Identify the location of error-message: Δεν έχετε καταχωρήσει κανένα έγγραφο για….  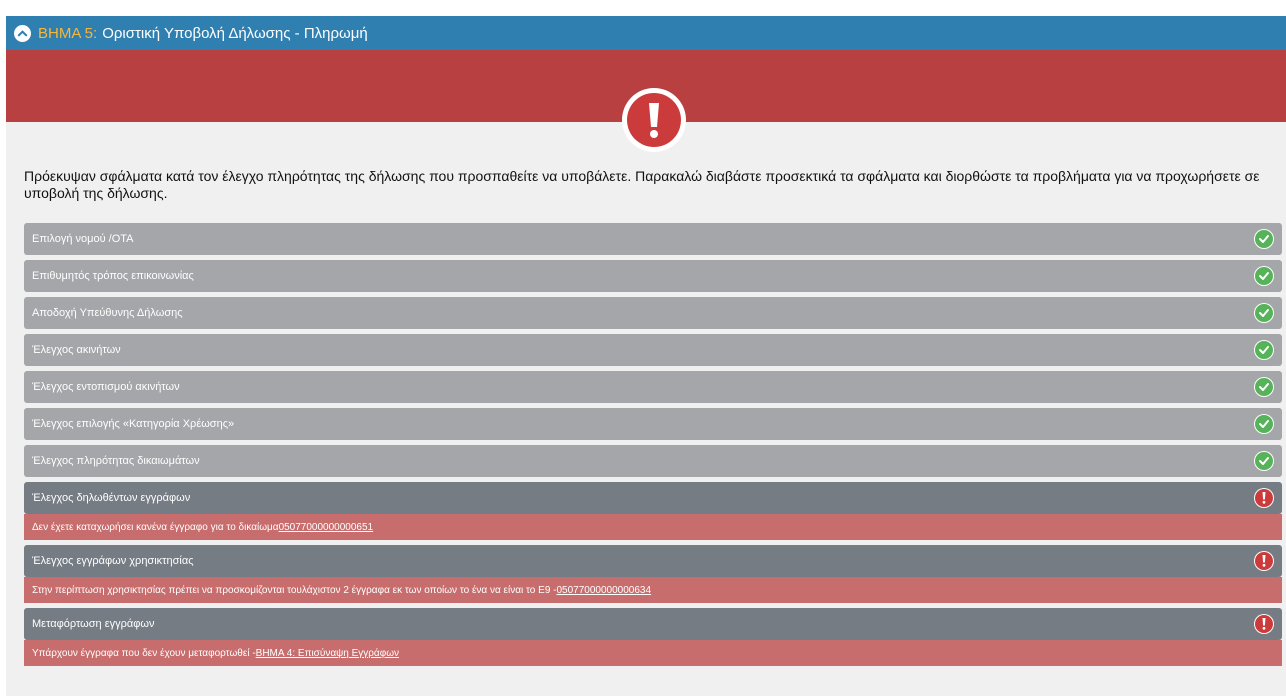
(653, 527).